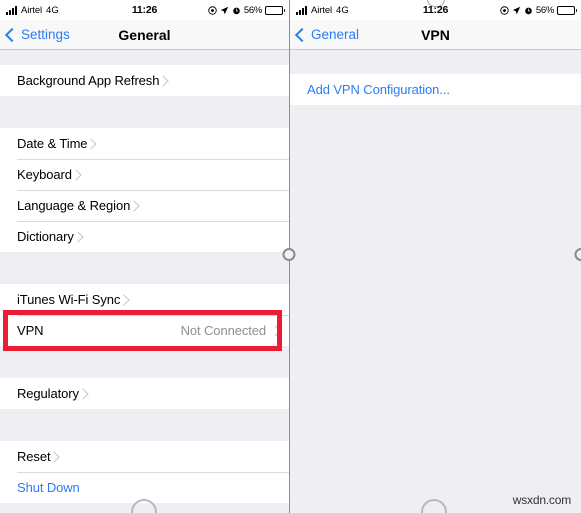  I want to click on row-label: Reset, so click(34, 456).